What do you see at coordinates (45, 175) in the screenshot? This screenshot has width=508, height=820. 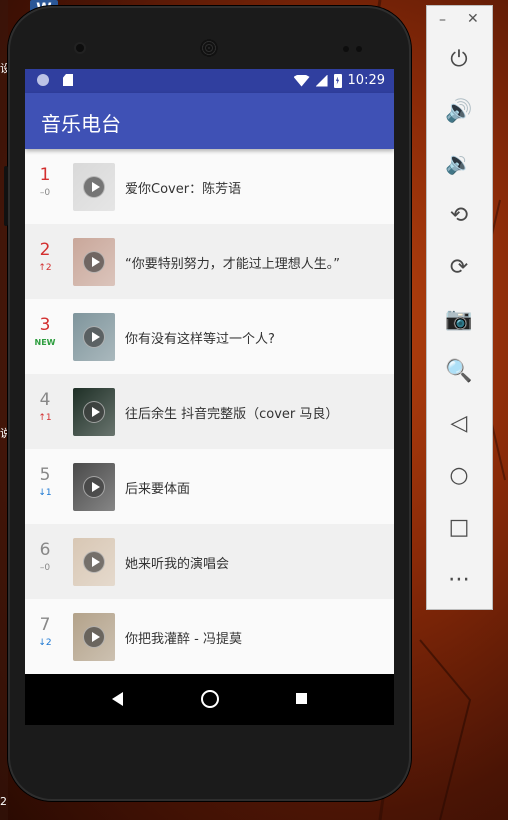 I see `song-rank: 1` at bounding box center [45, 175].